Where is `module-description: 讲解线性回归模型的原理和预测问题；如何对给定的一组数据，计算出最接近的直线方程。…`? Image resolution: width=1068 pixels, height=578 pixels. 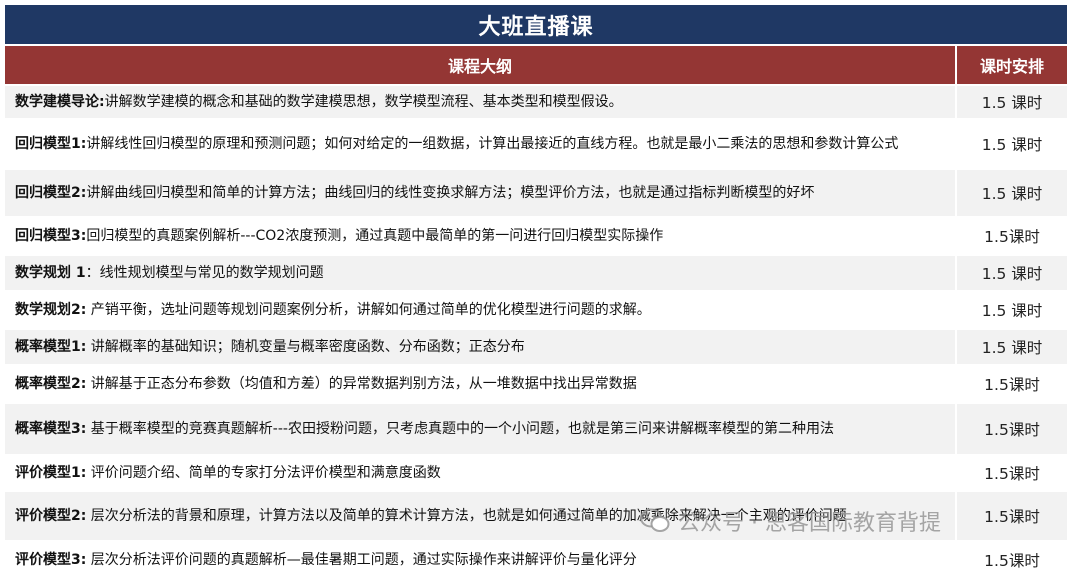
module-description: 讲解线性回归模型的原理和预测问题；如何对给定的一组数据，计算出最接近的直线方程。… is located at coordinates (492, 144).